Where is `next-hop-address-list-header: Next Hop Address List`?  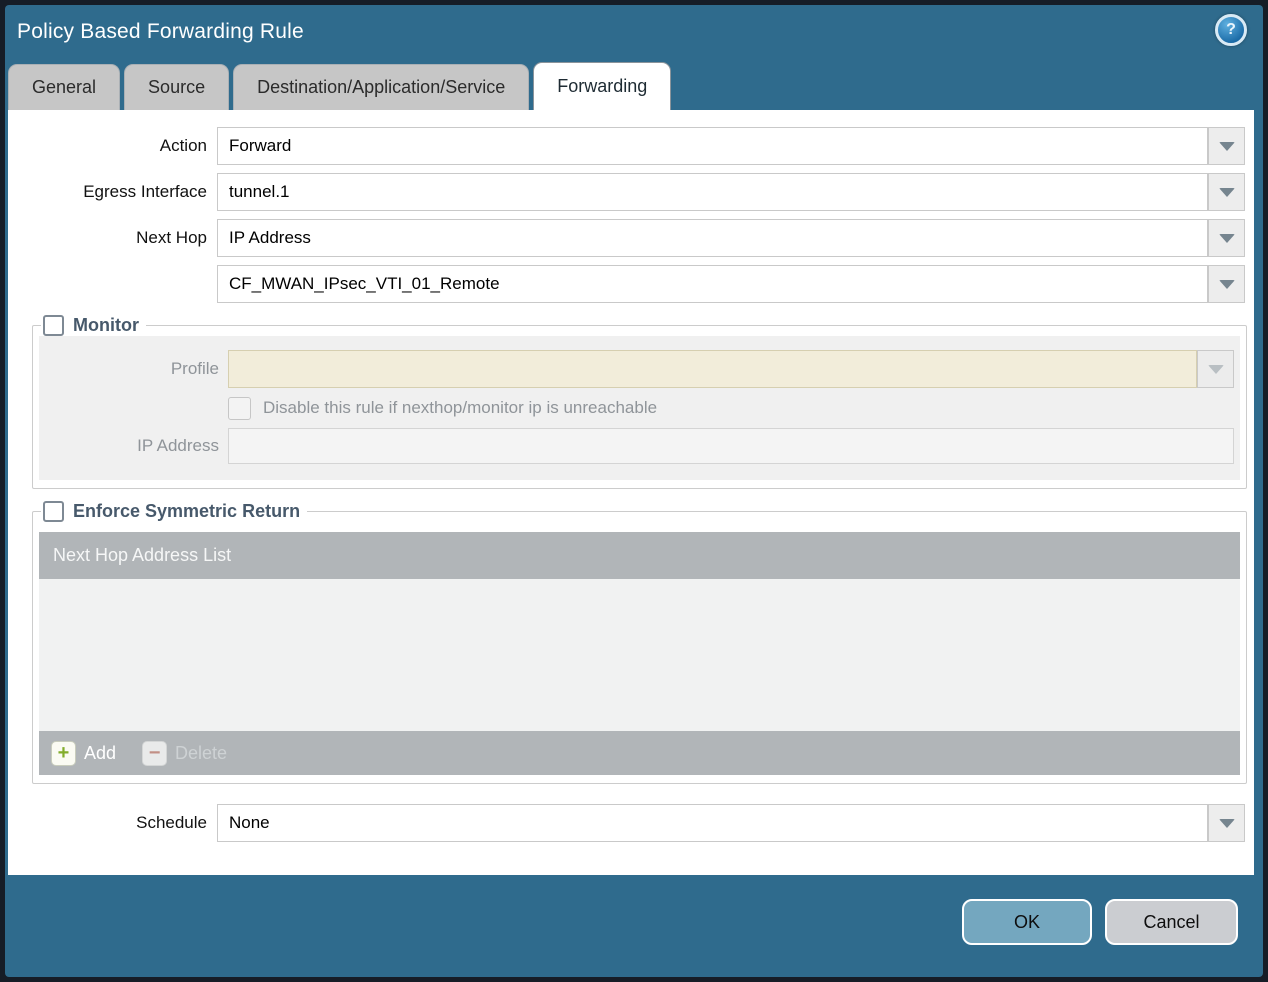 next-hop-address-list-header: Next Hop Address List is located at coordinates (639, 555).